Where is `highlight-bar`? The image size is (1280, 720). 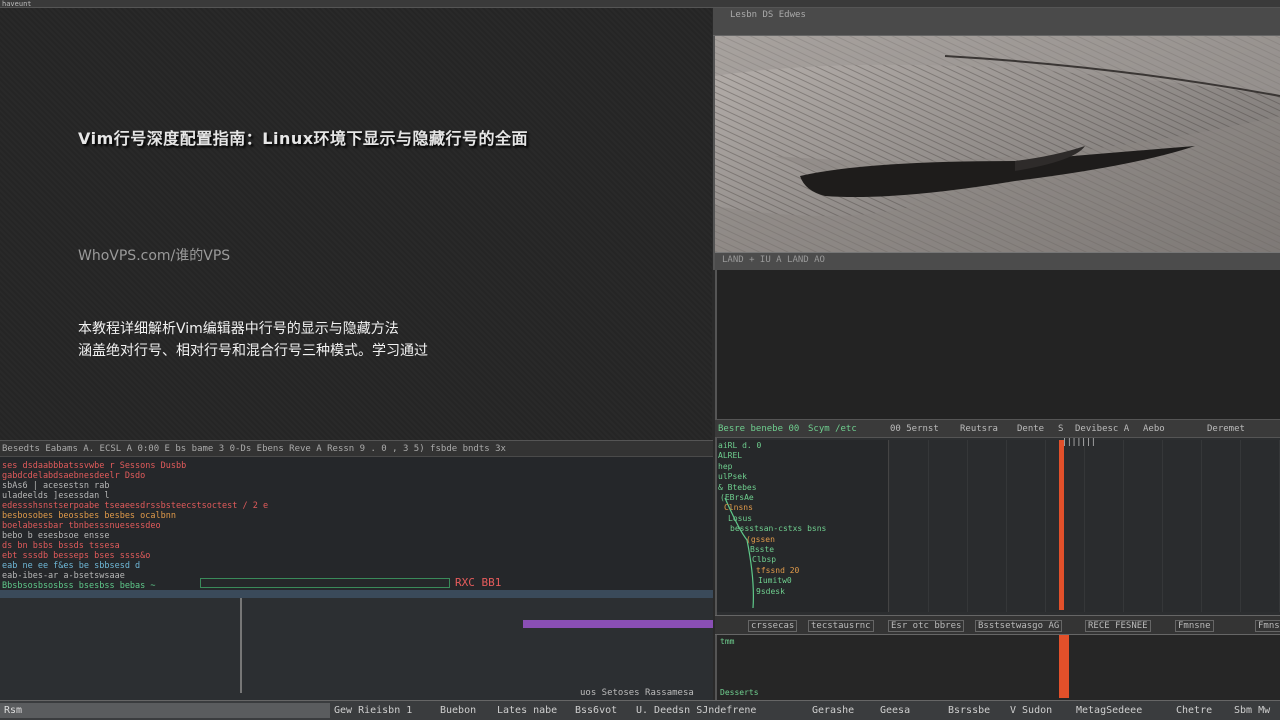 highlight-bar is located at coordinates (618, 624).